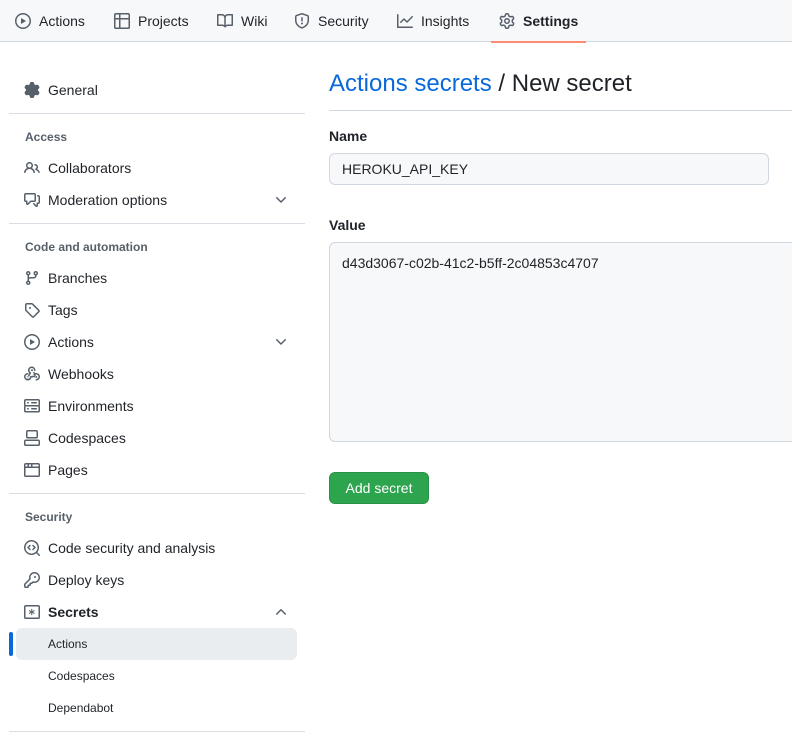 This screenshot has width=792, height=732. Describe the element at coordinates (156, 438) in the screenshot. I see `sidebar-item-codespaces: Codespaces` at that location.